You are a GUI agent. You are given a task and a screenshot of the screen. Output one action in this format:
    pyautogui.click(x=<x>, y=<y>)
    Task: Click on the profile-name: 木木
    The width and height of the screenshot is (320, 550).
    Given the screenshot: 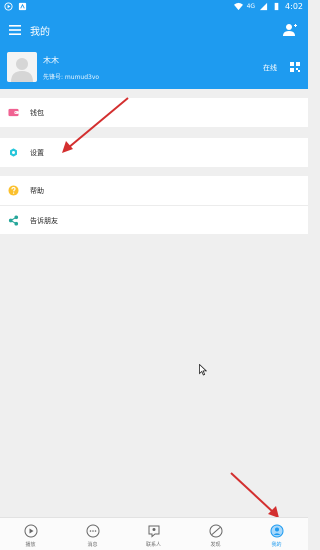 What is the action you would take?
    pyautogui.click(x=51, y=60)
    